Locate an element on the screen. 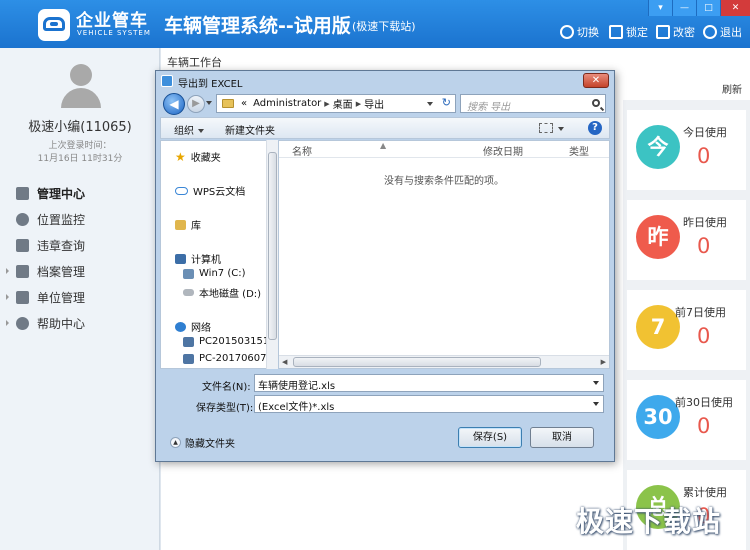 The height and width of the screenshot is (550, 750). folder-icon is located at coordinates (228, 103).